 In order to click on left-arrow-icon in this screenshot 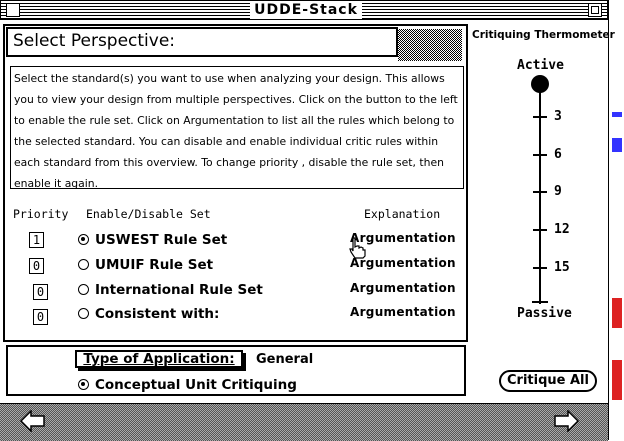, I will do `click(33, 421)`.